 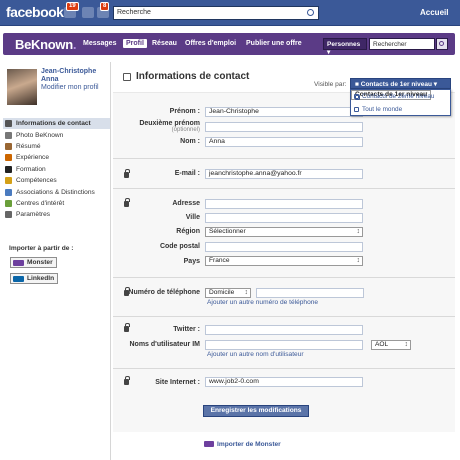 I want to click on search-scope-label: Personnes, so click(x=344, y=44).